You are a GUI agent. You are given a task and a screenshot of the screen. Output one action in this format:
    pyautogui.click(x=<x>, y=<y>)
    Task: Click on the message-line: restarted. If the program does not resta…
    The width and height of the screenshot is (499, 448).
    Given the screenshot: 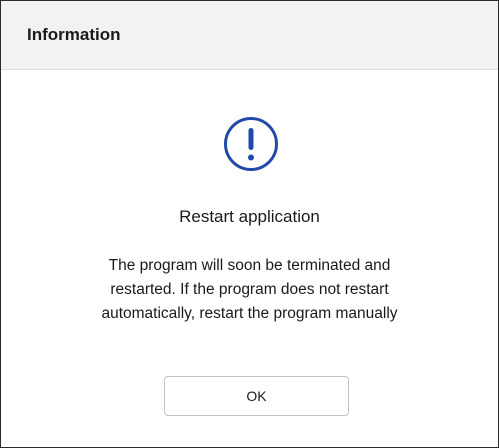 What is the action you would take?
    pyautogui.click(x=249, y=289)
    